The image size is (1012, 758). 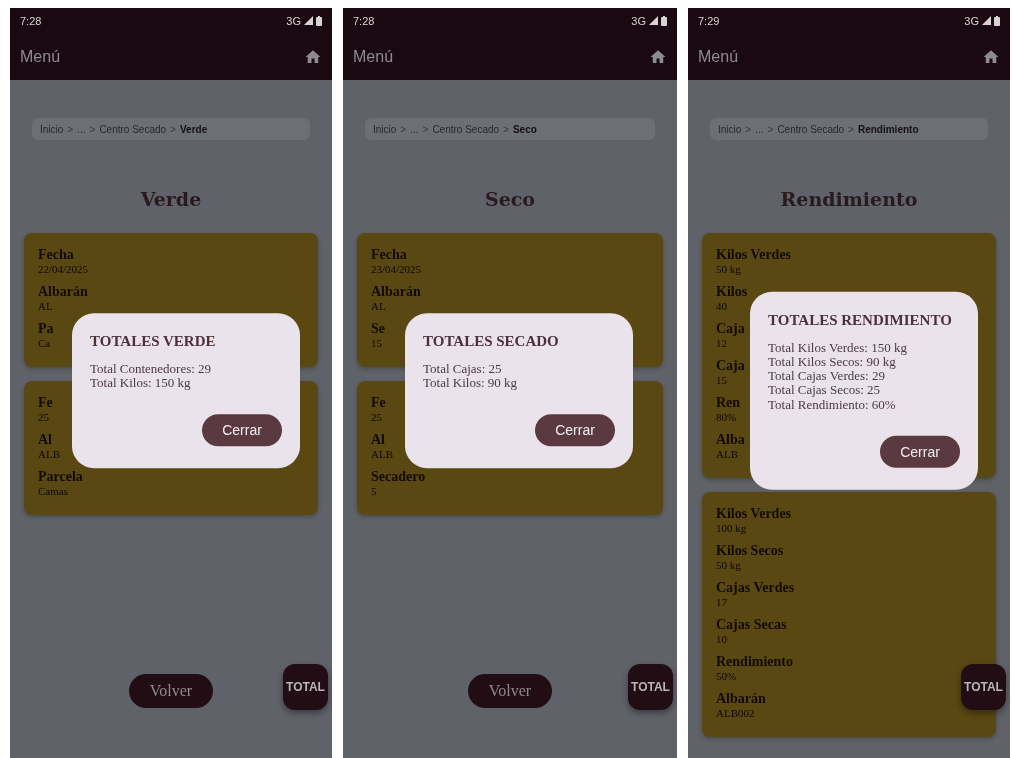 I want to click on breadcrumb-item: Verde, so click(x=193, y=129).